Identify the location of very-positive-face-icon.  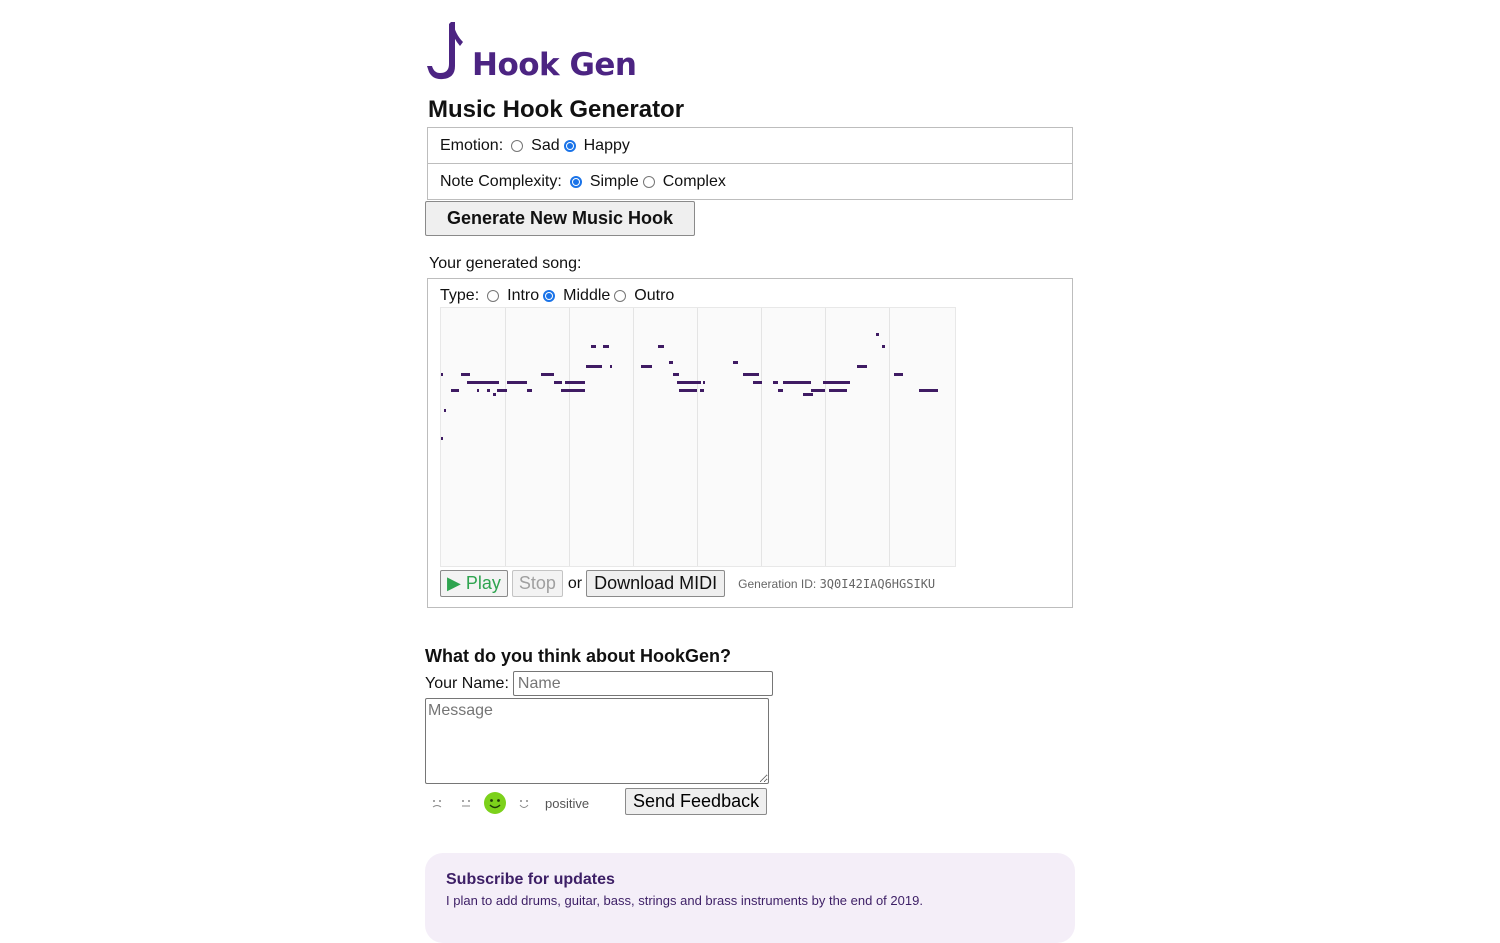
(524, 803).